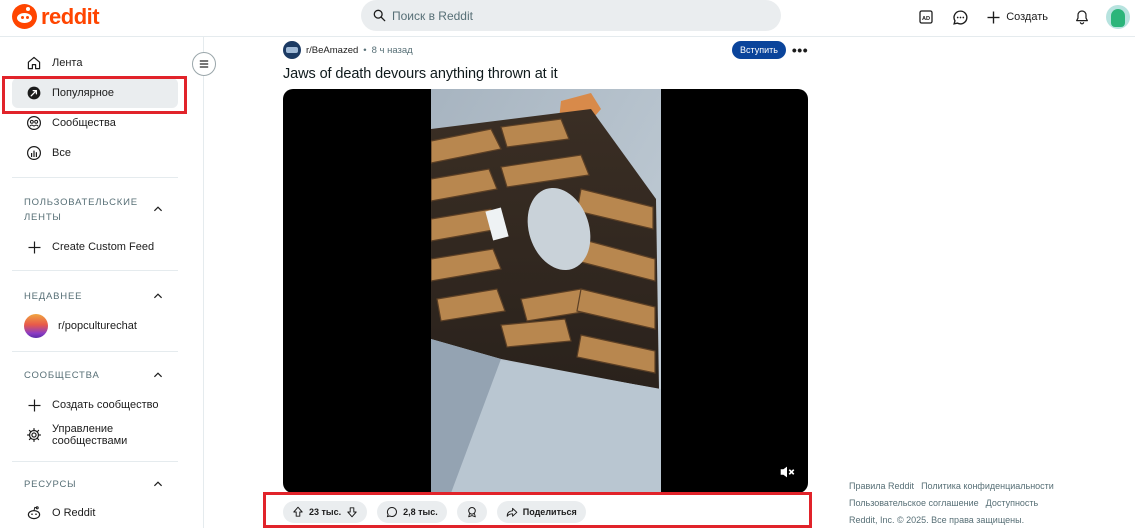 This screenshot has width=1135, height=529. What do you see at coordinates (34, 513) in the screenshot?
I see `reddit-icon` at bounding box center [34, 513].